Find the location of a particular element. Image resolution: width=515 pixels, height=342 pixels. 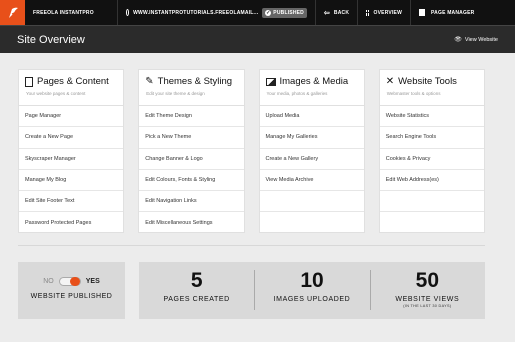

back-button: ⇦ BACK is located at coordinates (337, 12).